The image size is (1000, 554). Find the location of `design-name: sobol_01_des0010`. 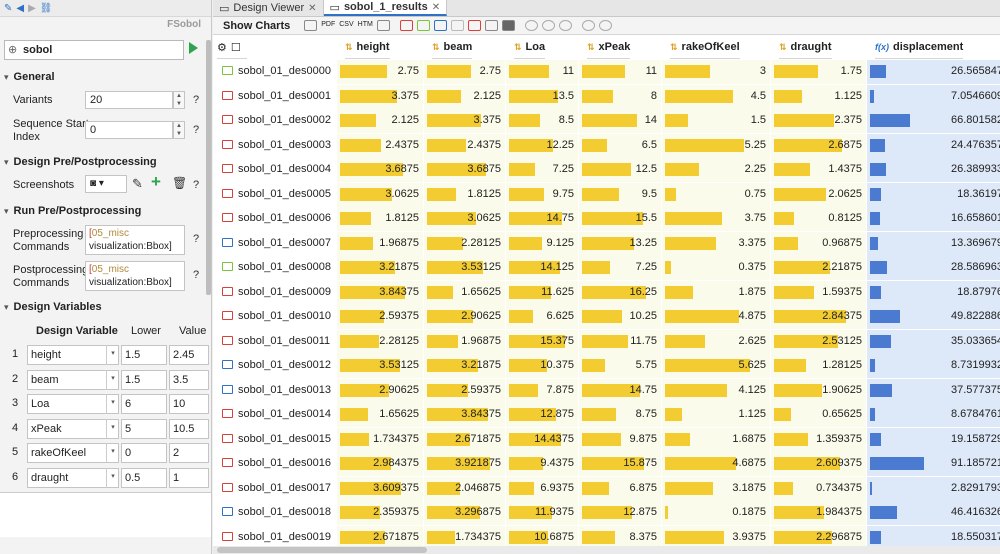

design-name: sobol_01_des0010 is located at coordinates (284, 316).